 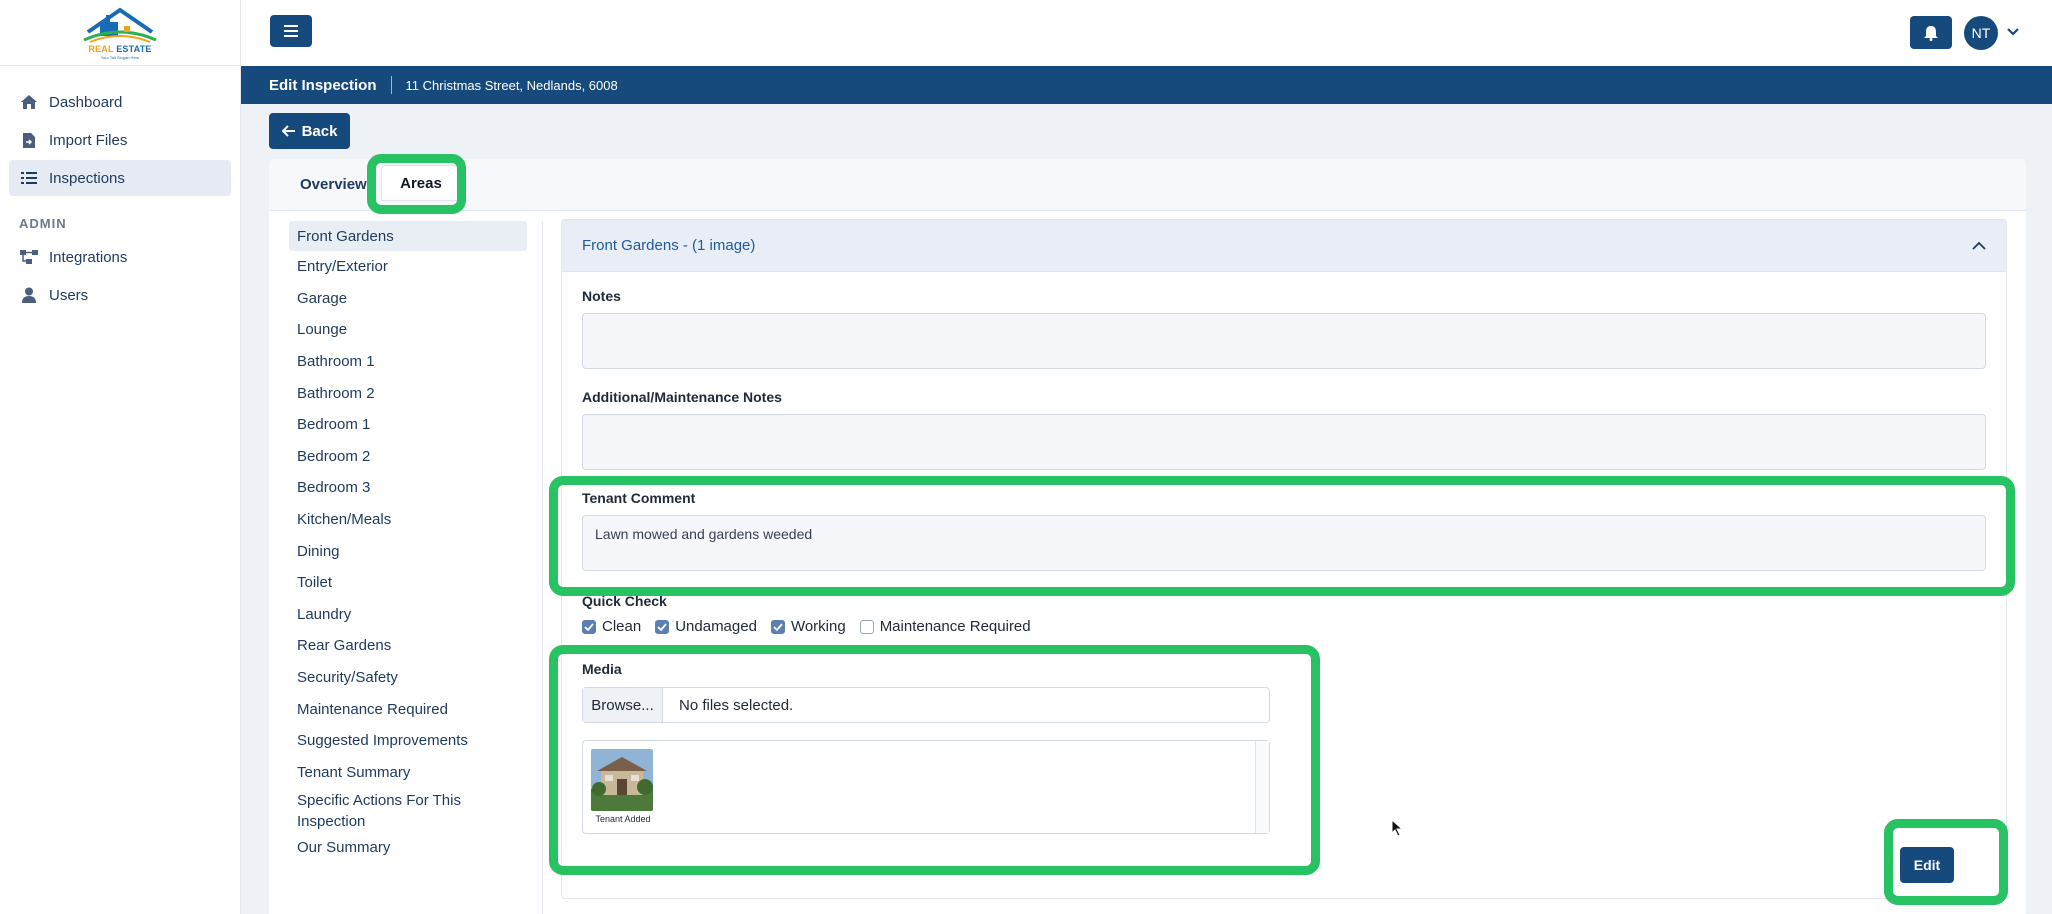 I want to click on tab-bar: Overview Areas, so click(x=1147, y=185).